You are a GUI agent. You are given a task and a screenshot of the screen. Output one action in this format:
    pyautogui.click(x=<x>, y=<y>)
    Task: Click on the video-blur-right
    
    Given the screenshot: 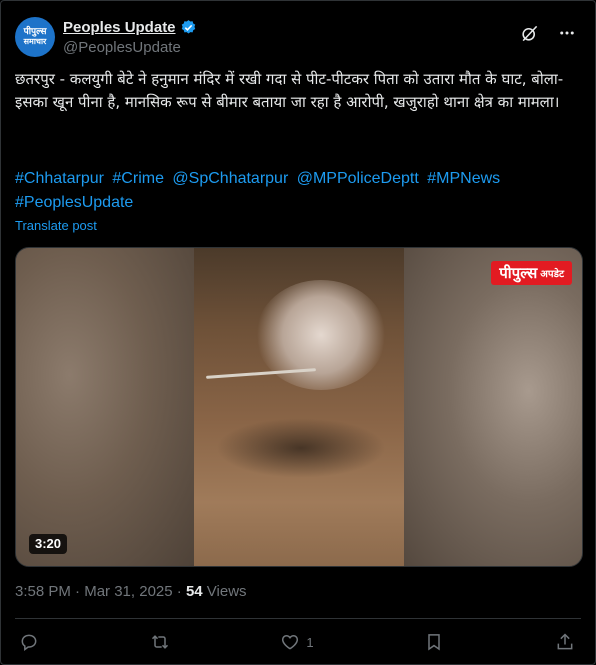 What is the action you would take?
    pyautogui.click(x=493, y=407)
    